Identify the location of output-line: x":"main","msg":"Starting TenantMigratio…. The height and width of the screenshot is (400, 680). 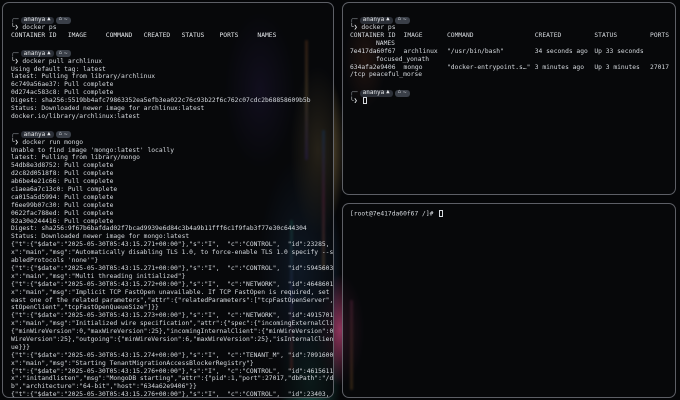
(132, 363).